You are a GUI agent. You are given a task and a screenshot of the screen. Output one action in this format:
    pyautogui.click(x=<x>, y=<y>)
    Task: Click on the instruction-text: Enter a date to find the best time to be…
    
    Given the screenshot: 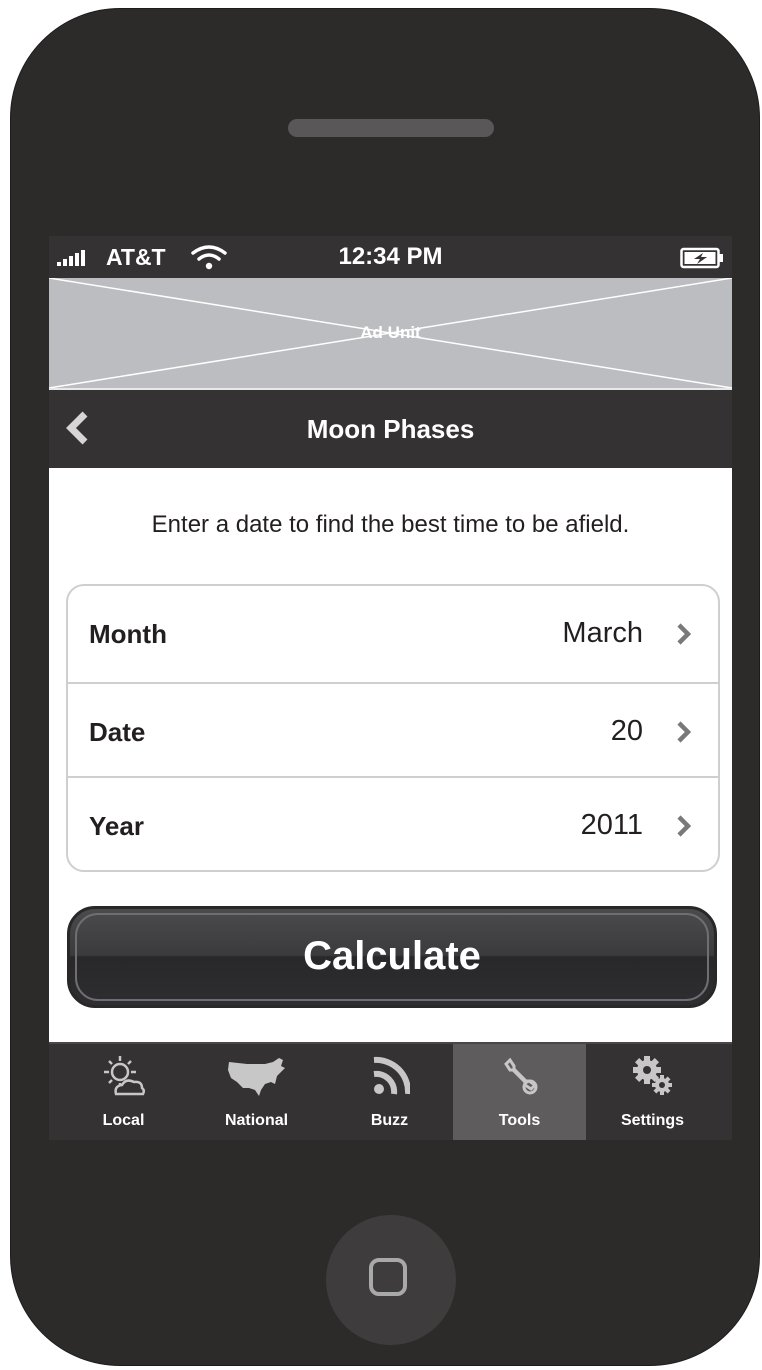 What is the action you would take?
    pyautogui.click(x=390, y=524)
    